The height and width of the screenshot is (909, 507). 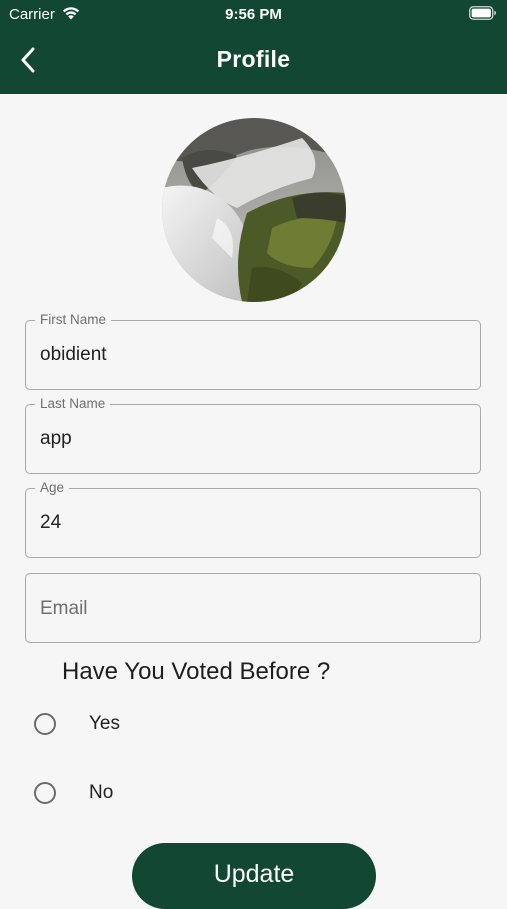 I want to click on last-name-label: Last Name, so click(x=73, y=404).